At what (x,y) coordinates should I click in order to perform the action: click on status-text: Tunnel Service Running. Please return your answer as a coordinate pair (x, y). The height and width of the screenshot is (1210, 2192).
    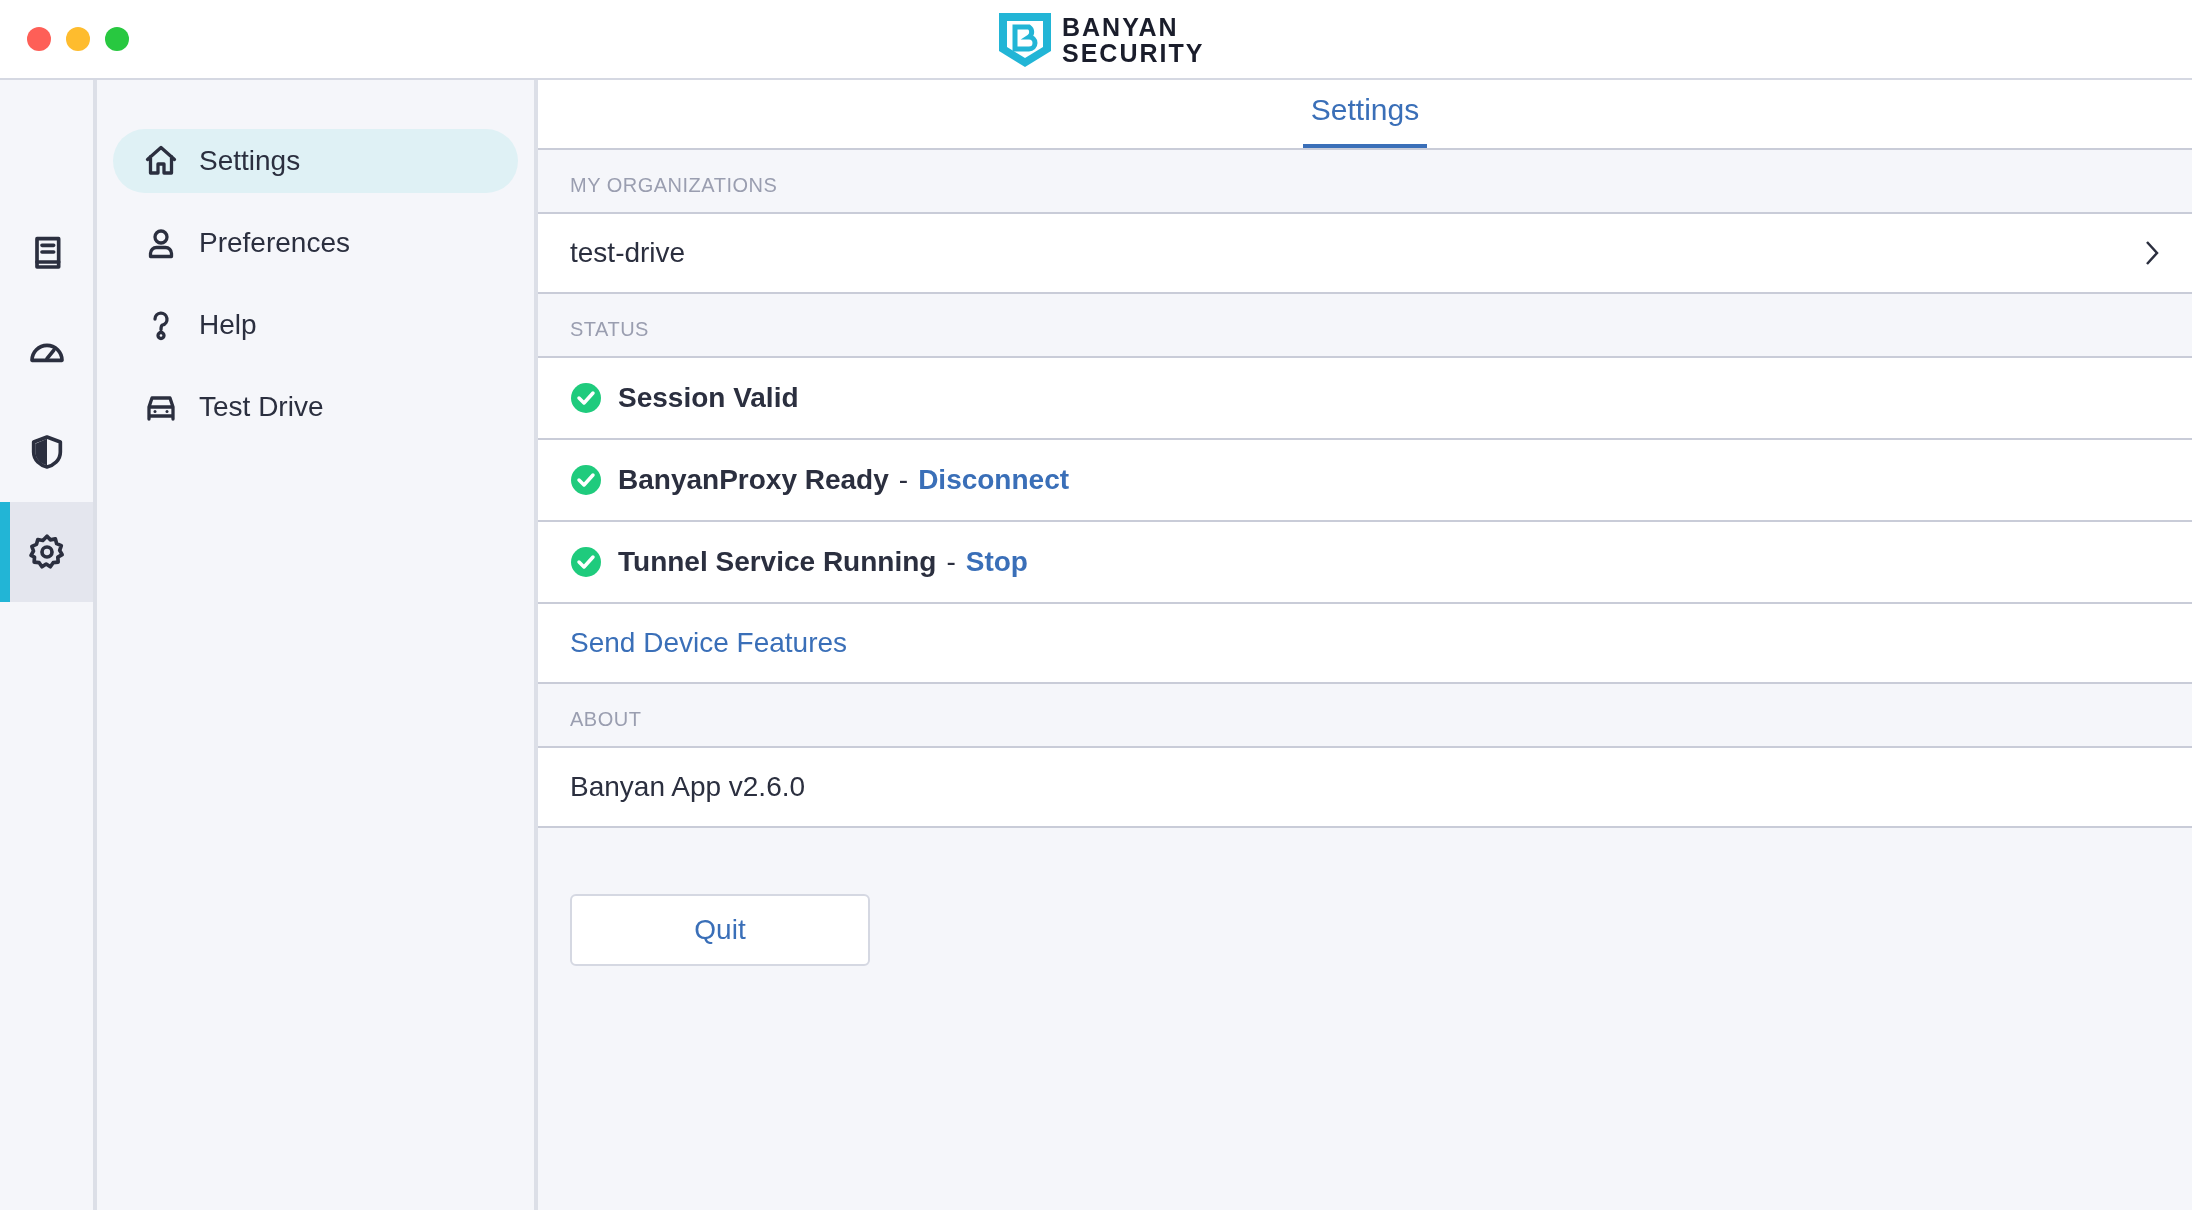
    Looking at the image, I should click on (777, 562).